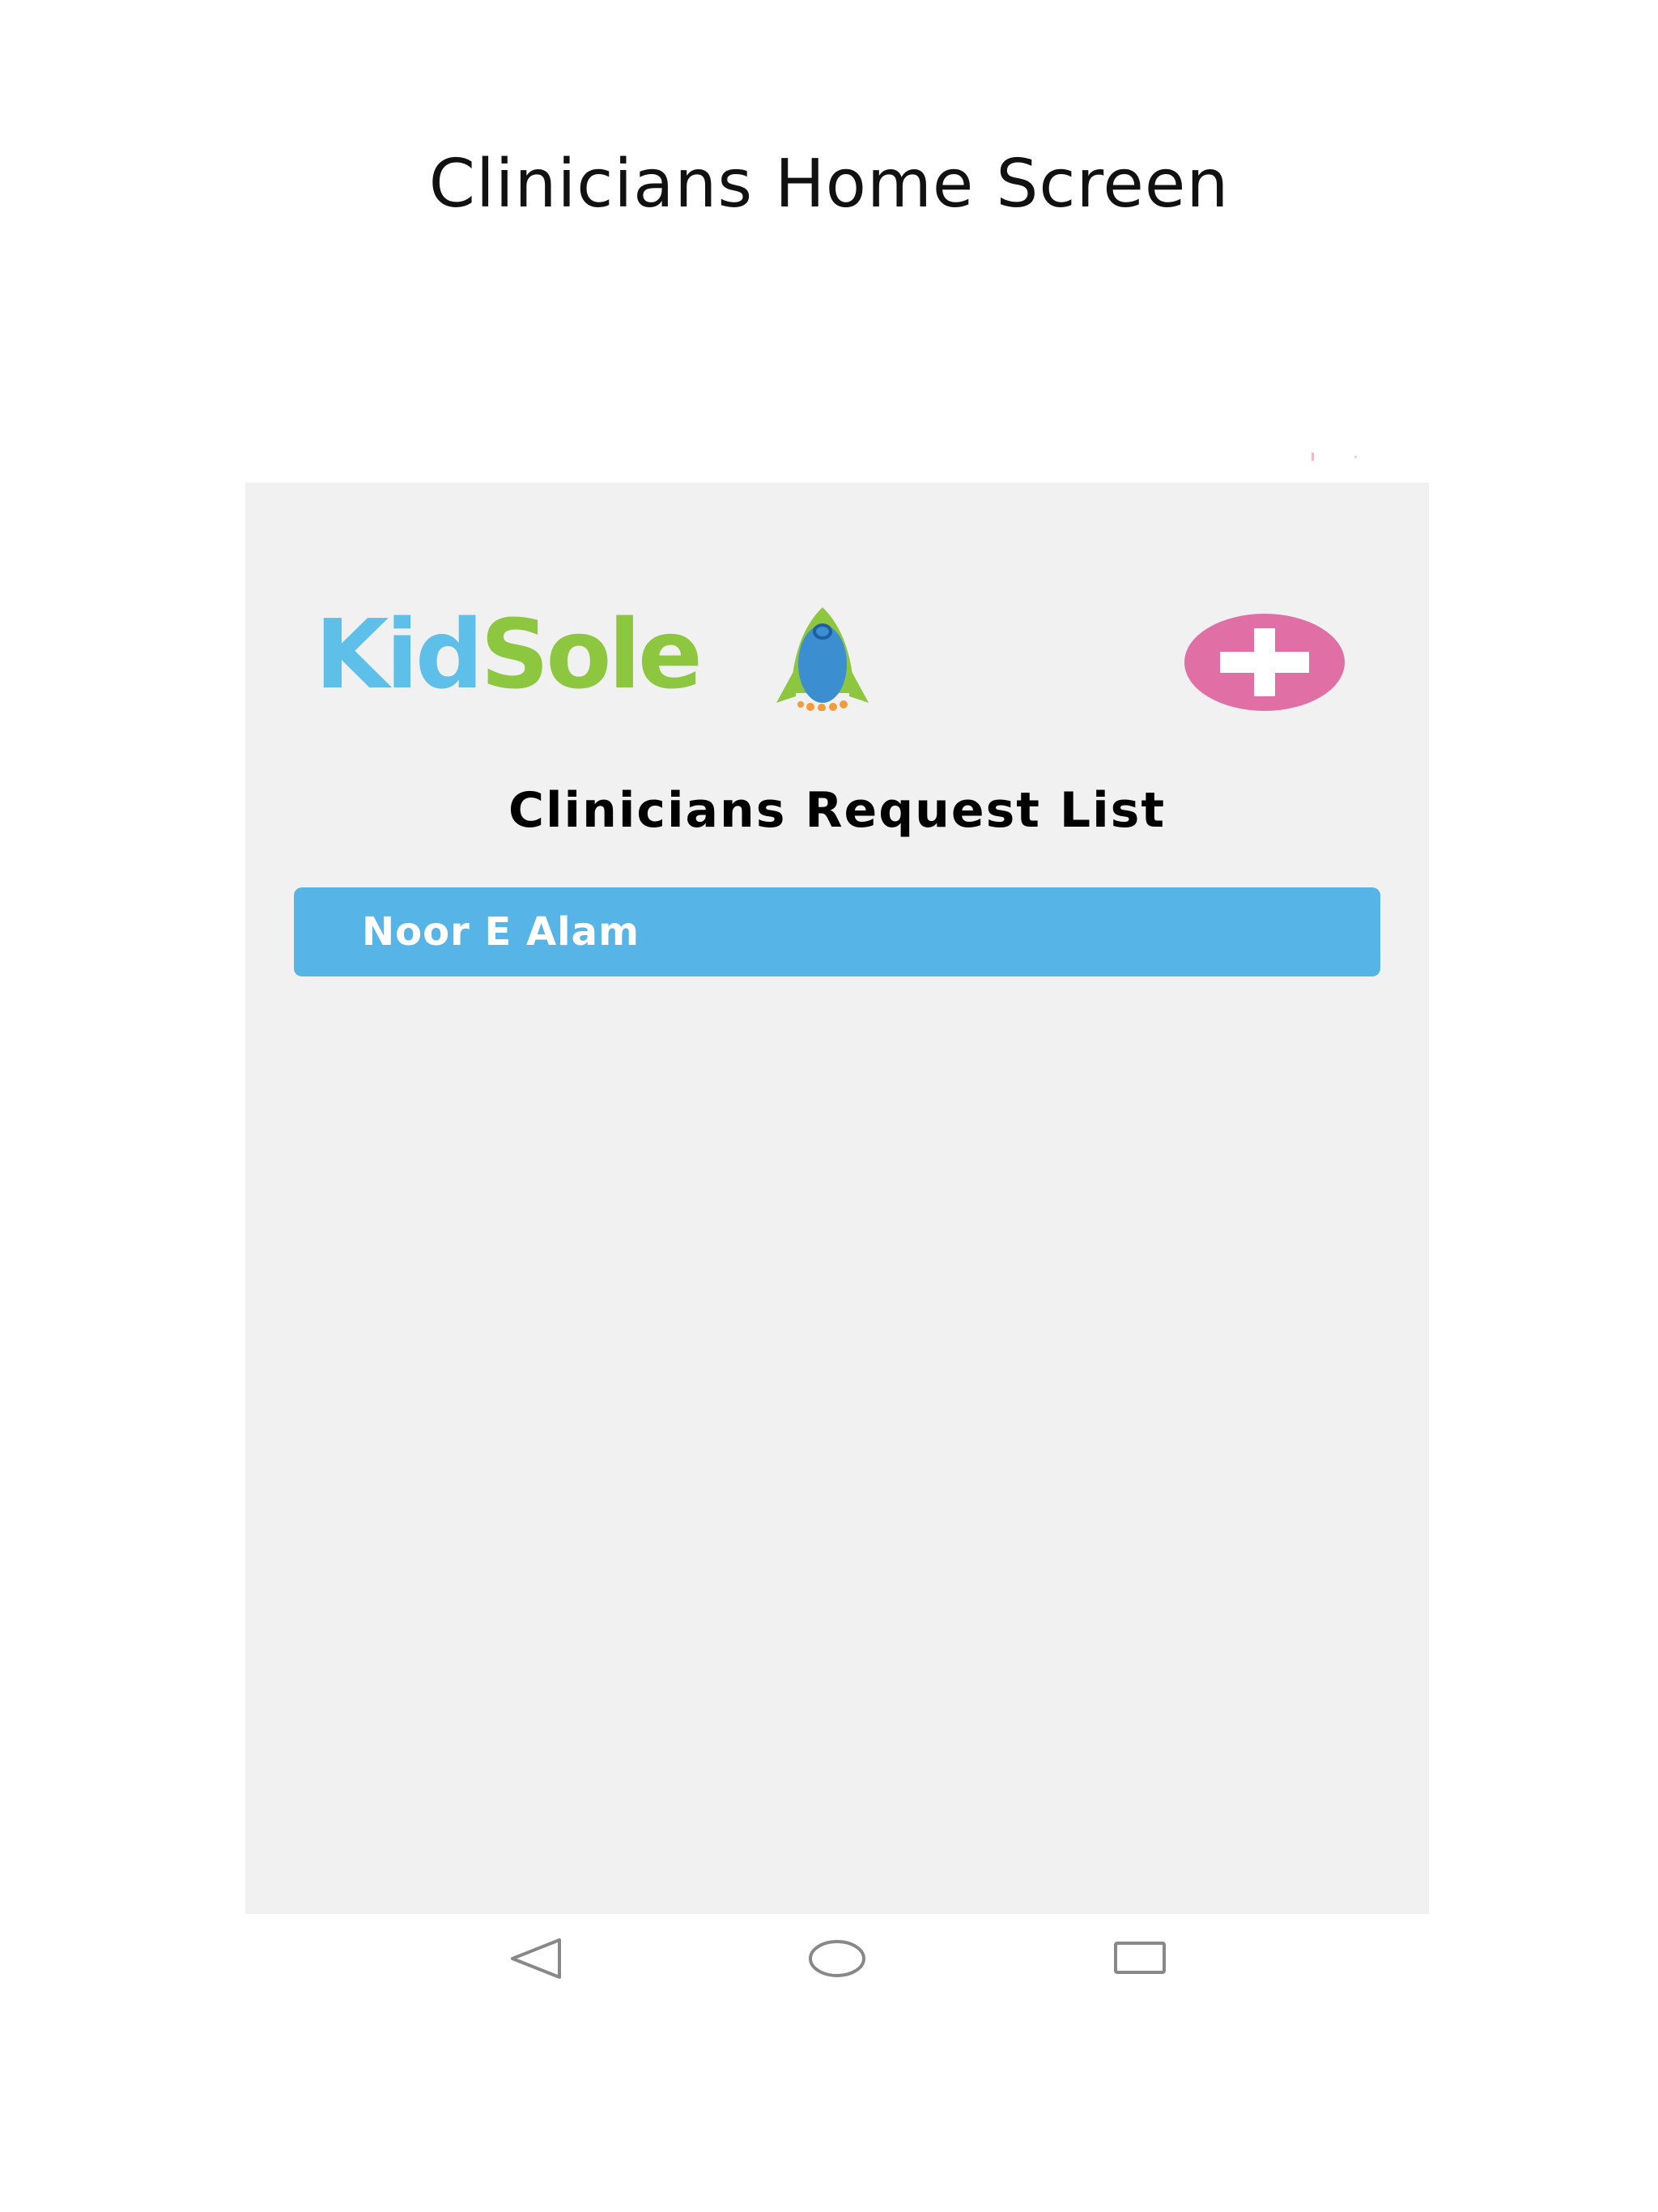 This screenshot has width=1658, height=2212. I want to click on plus-icon-vertical, so click(1264, 662).